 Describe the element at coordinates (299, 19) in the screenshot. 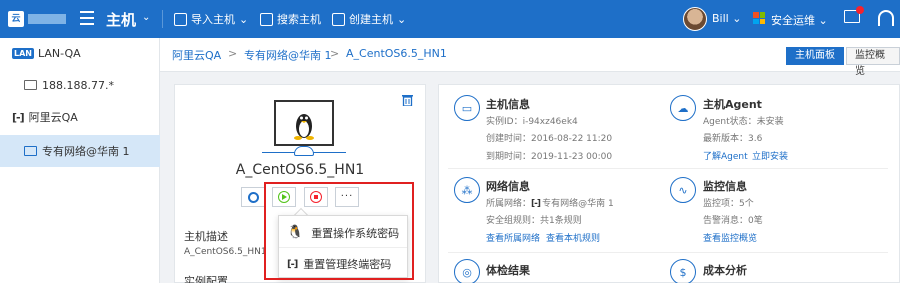

I see `search-host-label: 搜索主机` at that location.